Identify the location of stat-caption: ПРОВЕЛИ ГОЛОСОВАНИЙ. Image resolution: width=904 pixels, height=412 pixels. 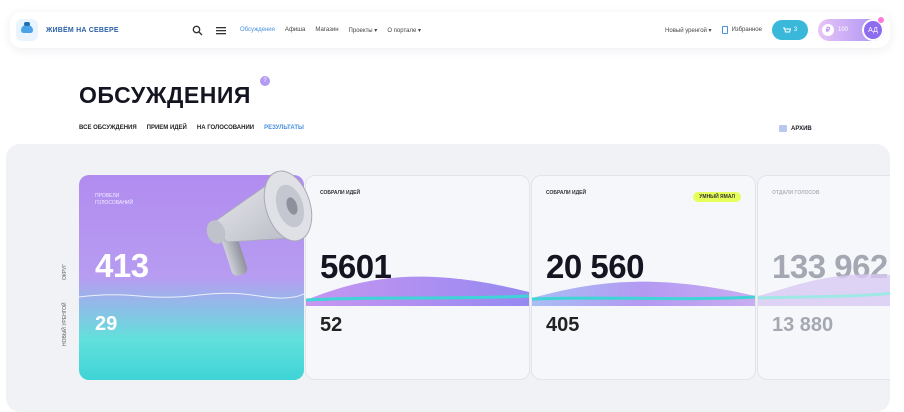
(114, 199).